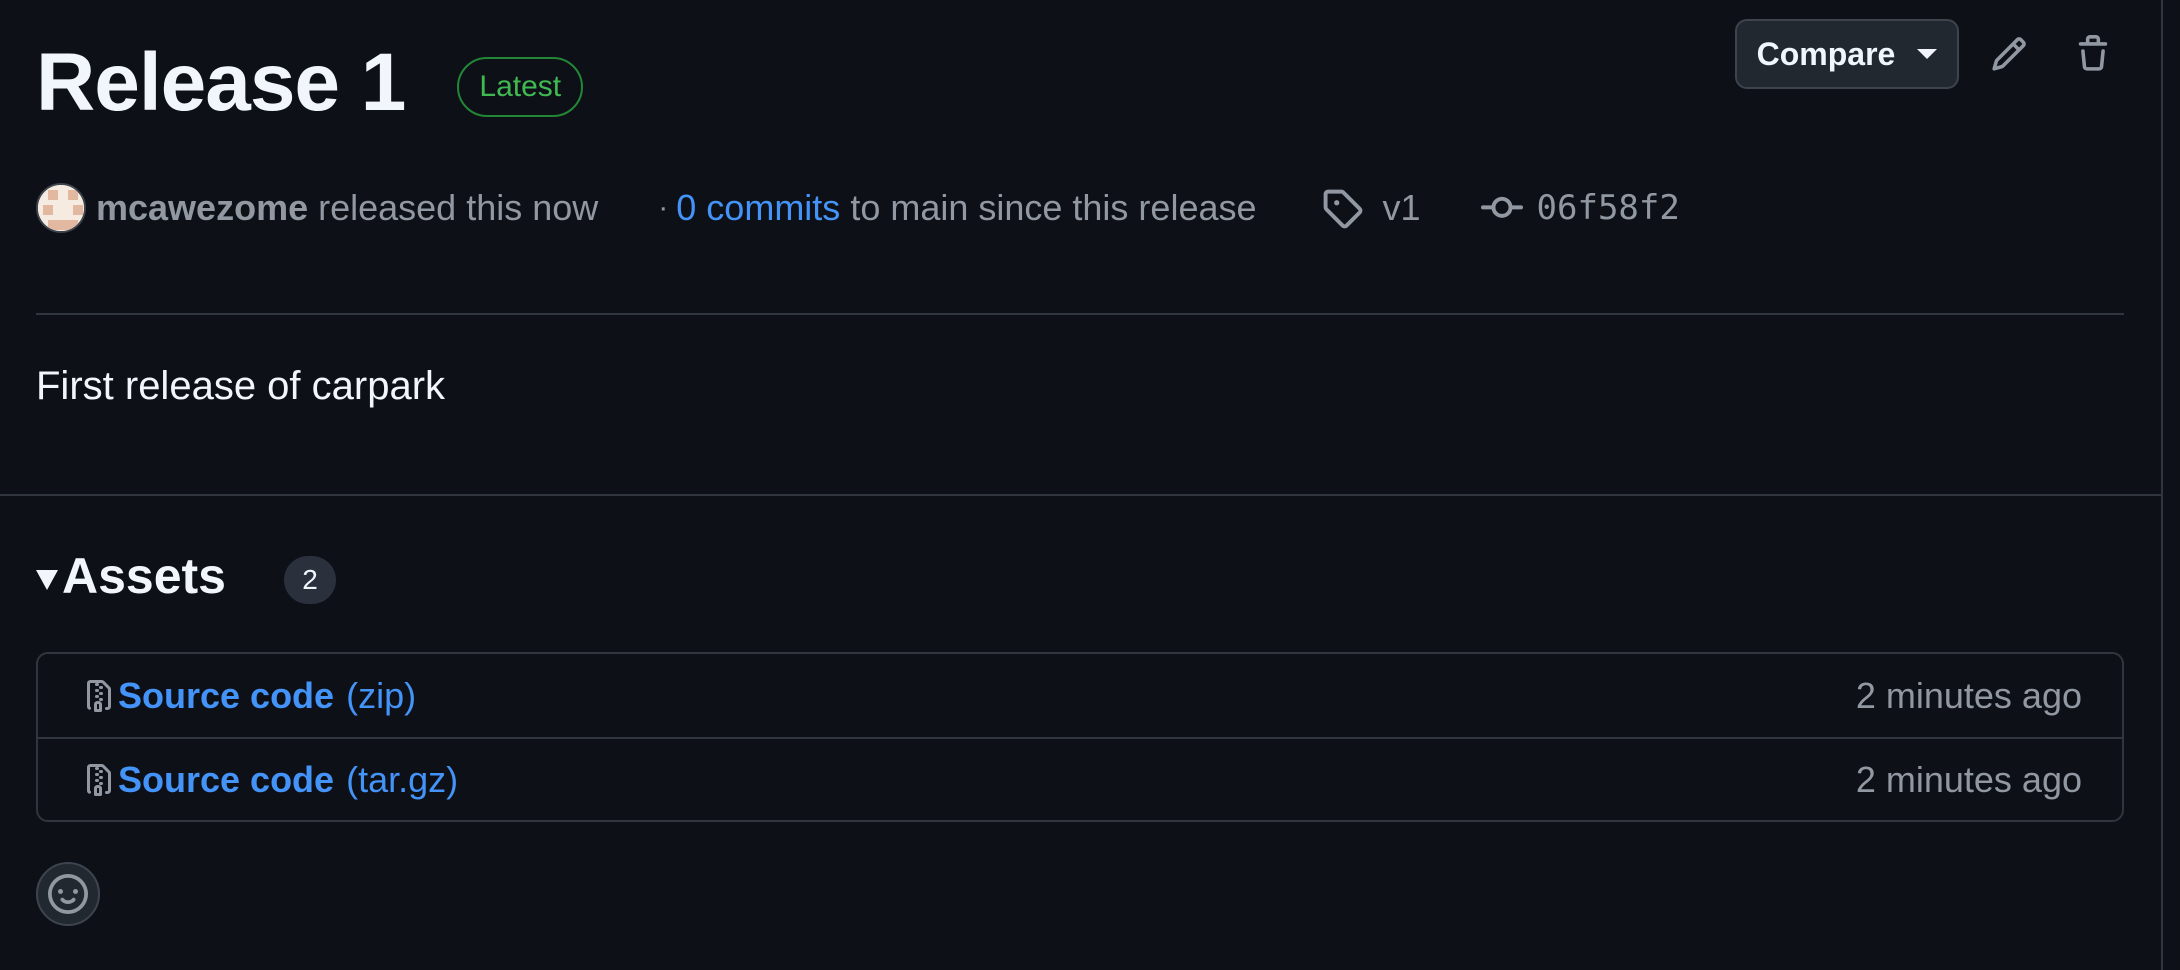 This screenshot has width=2180, height=970. I want to click on section-divider, so click(1081, 495).